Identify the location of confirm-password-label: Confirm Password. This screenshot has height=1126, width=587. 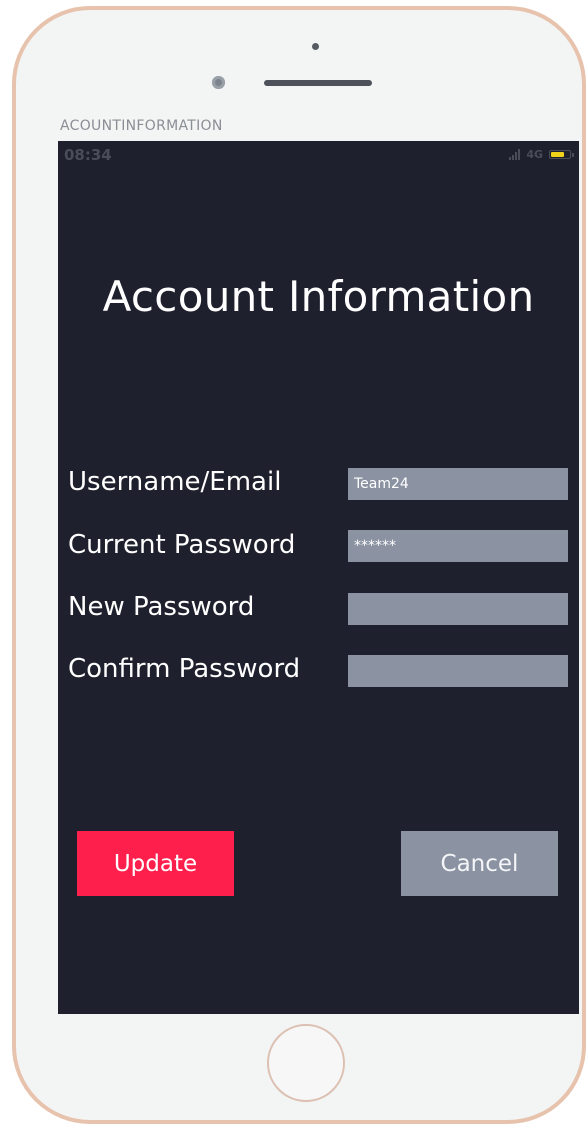
(184, 669).